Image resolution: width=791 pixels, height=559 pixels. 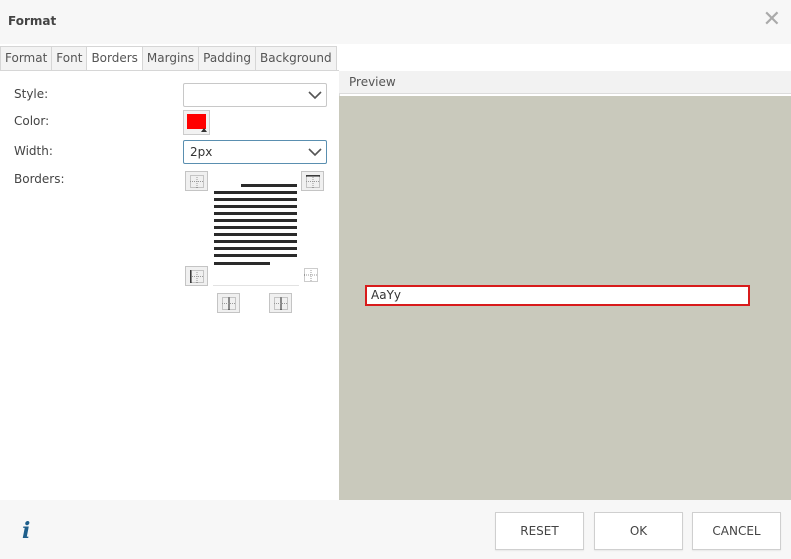 I want to click on text-lines-icon, so click(x=255, y=224).